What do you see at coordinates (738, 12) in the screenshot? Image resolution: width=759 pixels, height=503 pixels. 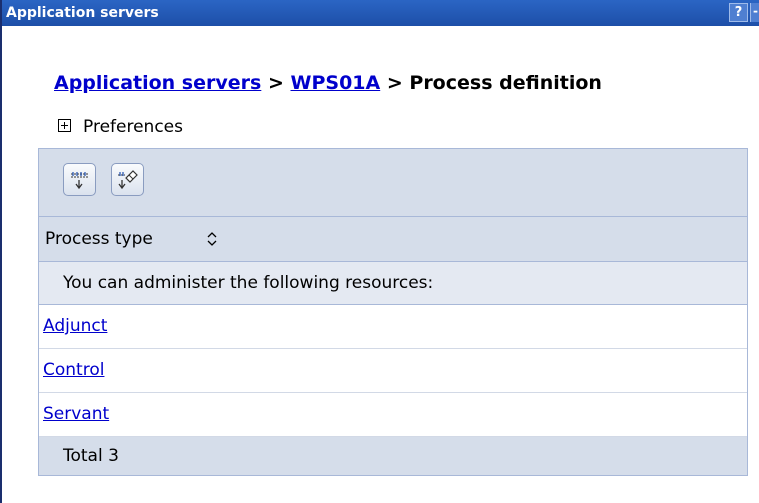 I see `help-button: ?` at bounding box center [738, 12].